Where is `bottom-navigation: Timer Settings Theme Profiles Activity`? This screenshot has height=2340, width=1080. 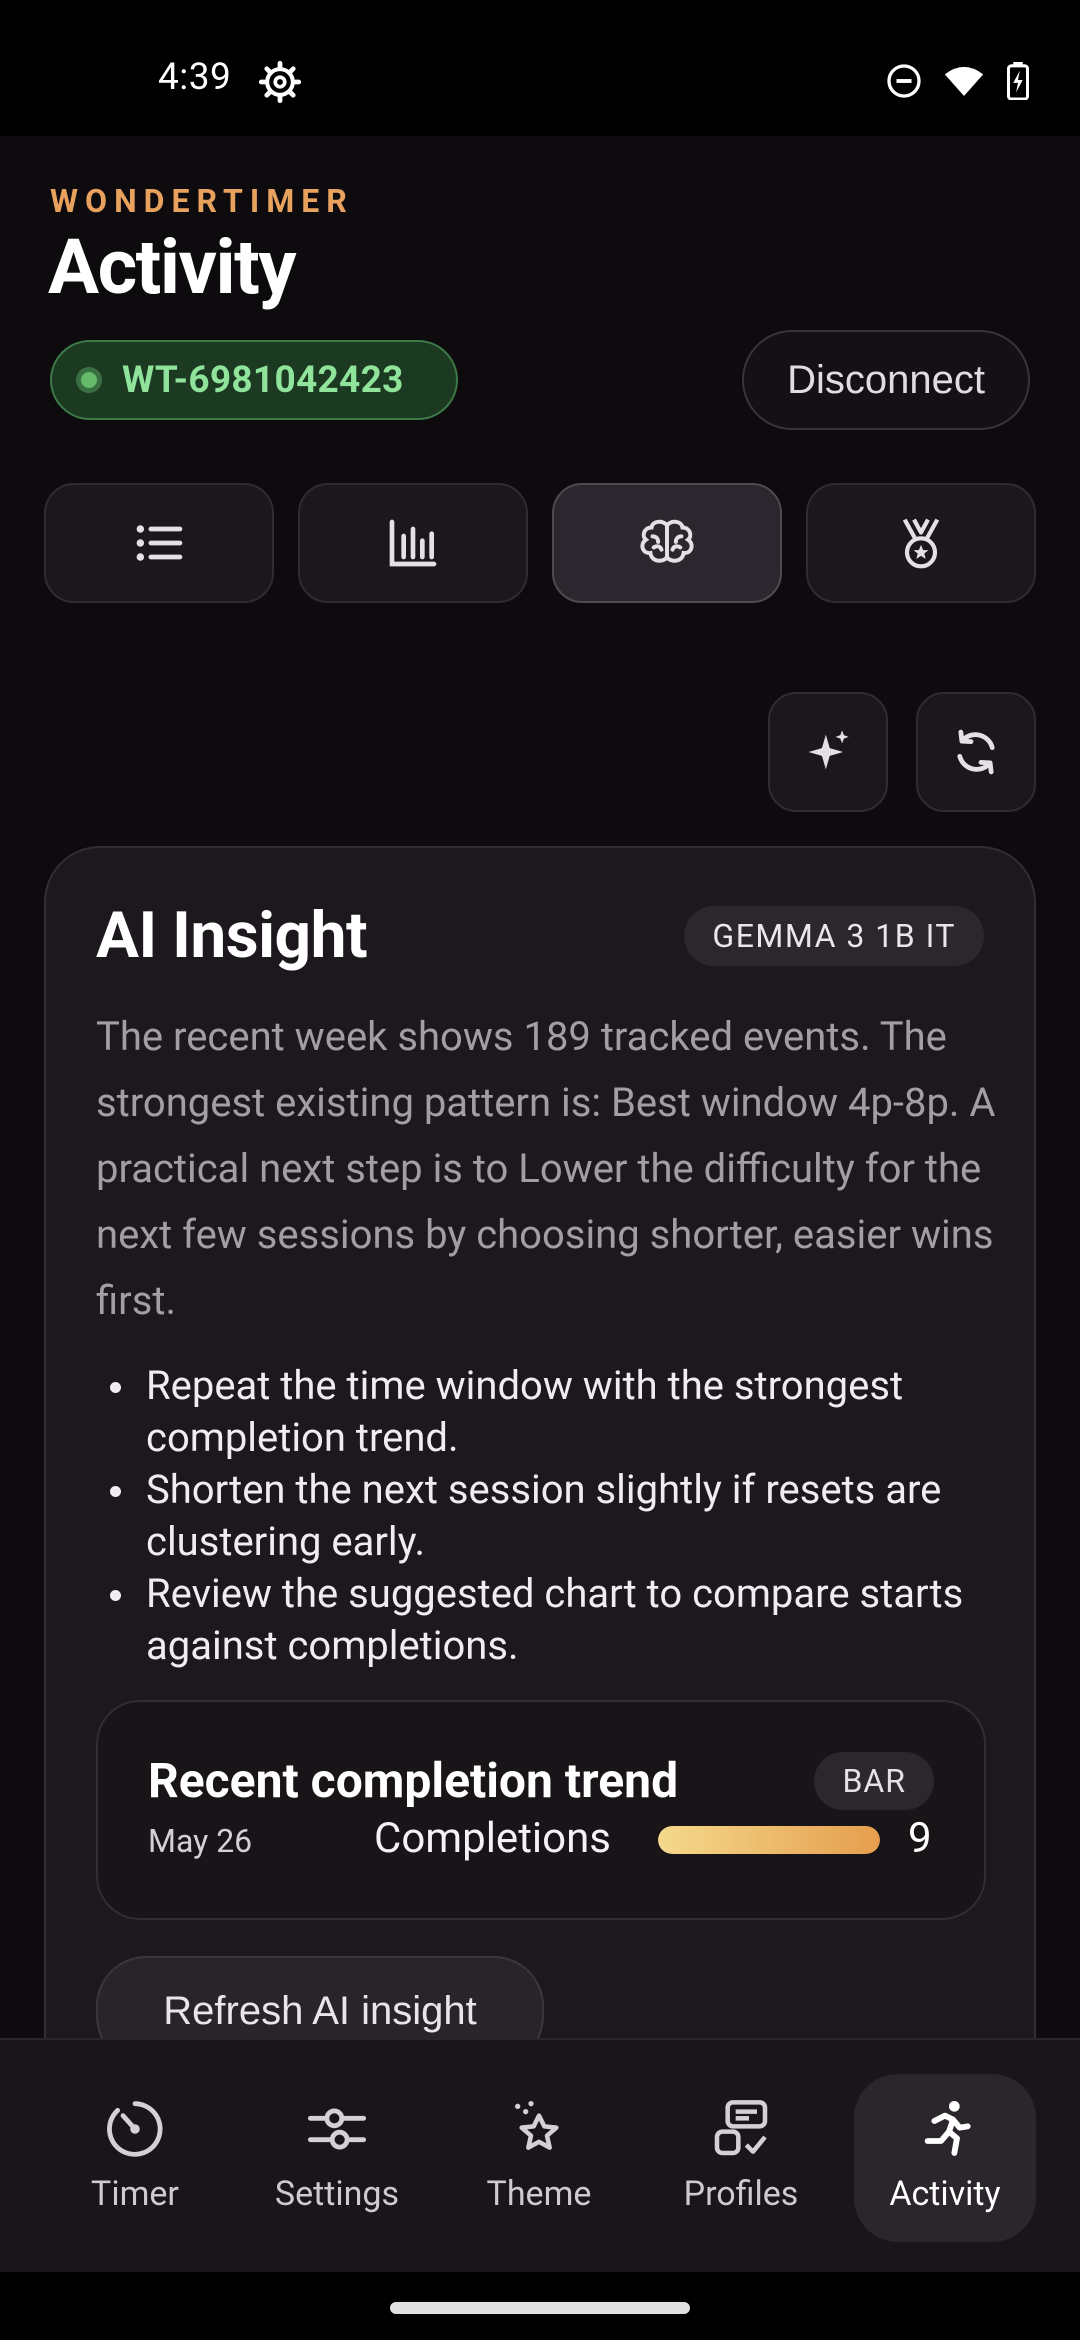 bottom-navigation: Timer Settings Theme Profiles Activity is located at coordinates (540, 2155).